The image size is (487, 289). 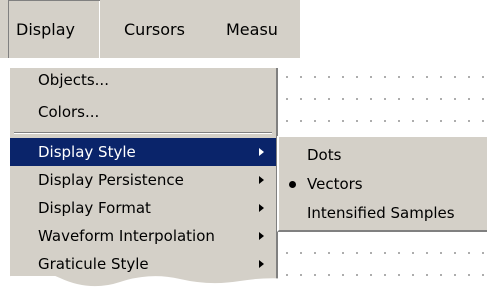 What do you see at coordinates (93, 264) in the screenshot?
I see `menu-item-label: Graticule Style` at bounding box center [93, 264].